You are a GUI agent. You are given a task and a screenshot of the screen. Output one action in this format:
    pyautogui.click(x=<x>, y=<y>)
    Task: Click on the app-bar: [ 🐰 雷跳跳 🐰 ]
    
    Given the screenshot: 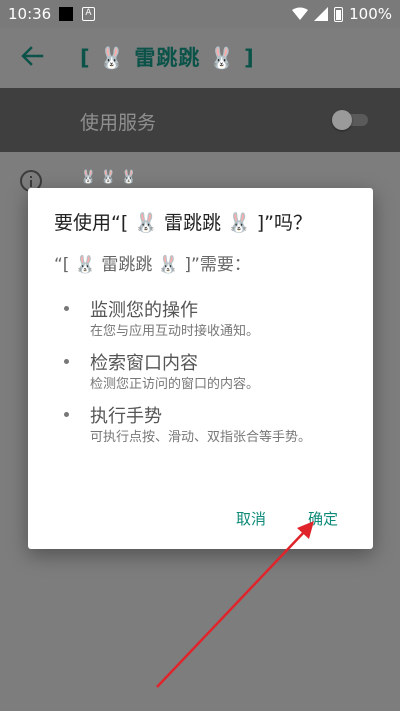 What is the action you would take?
    pyautogui.click(x=200, y=58)
    